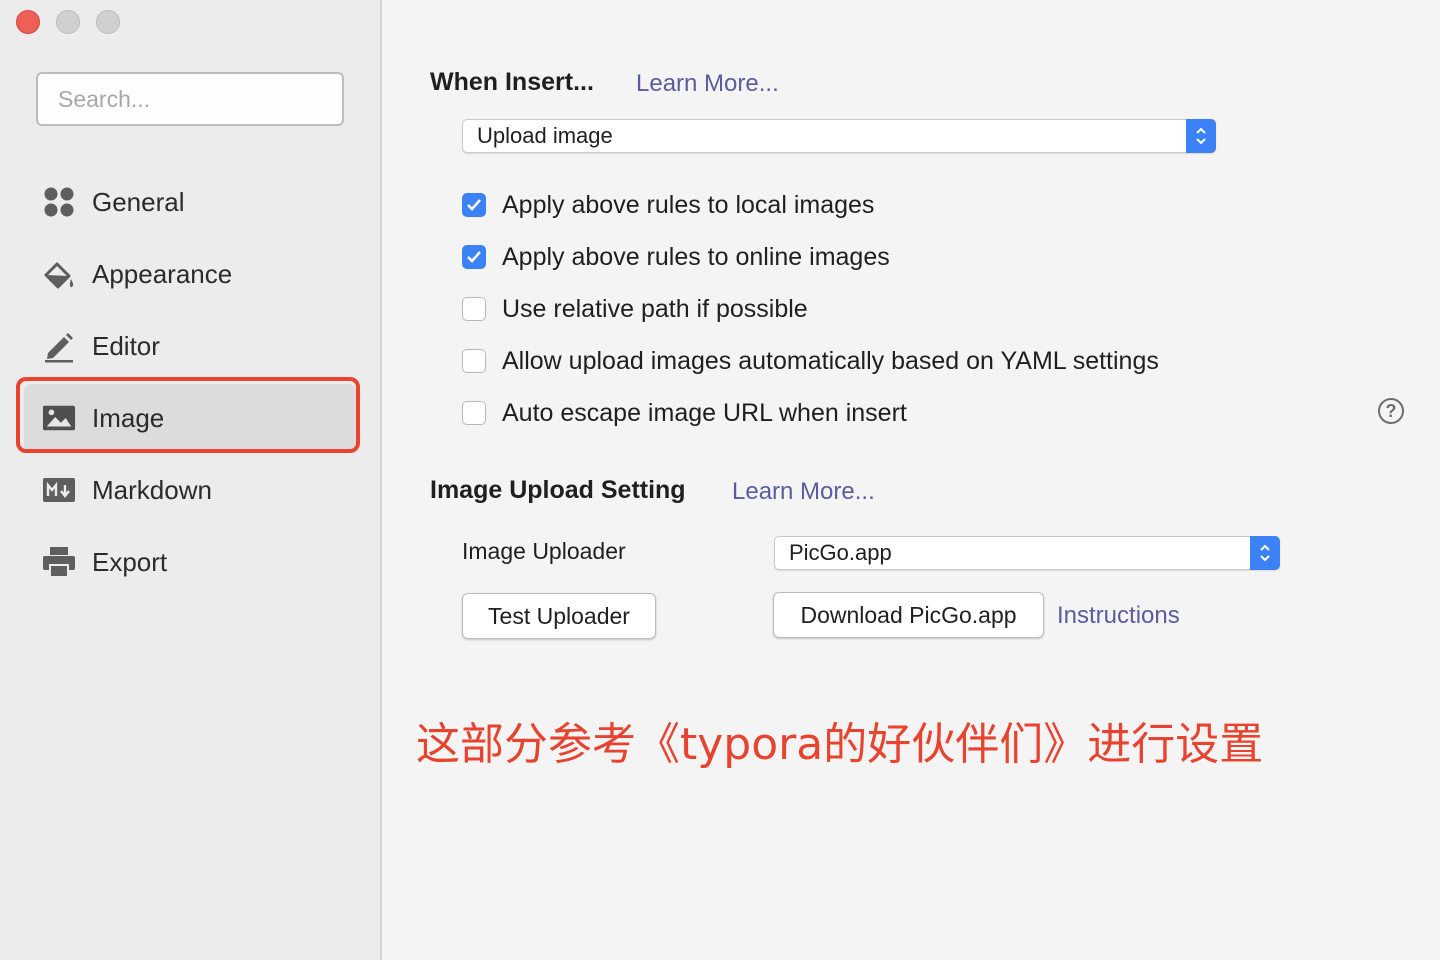  Describe the element at coordinates (130, 561) in the screenshot. I see `sidebar-item-label: Export` at that location.